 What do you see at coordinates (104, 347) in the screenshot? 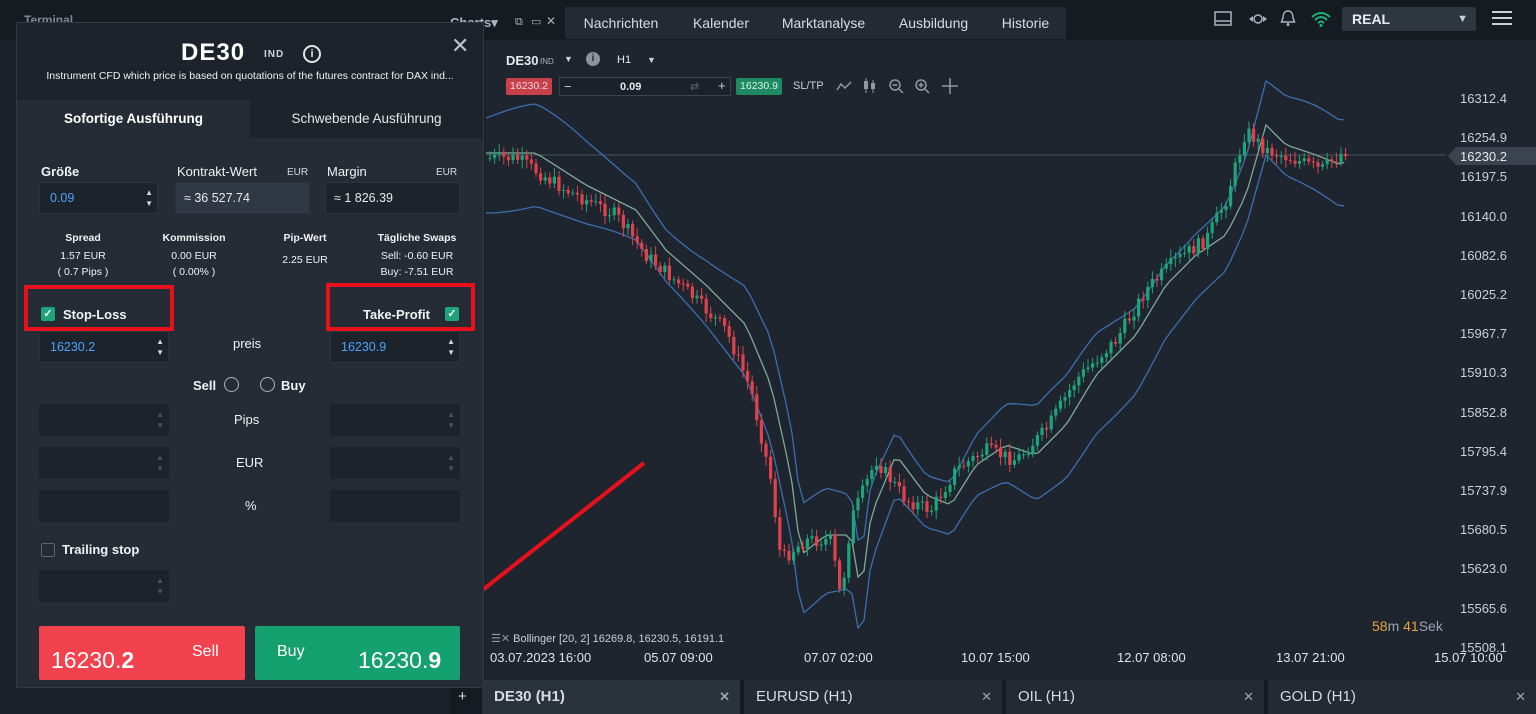
I see `stop-loss-price-input: 16230.2 ▲ ▼` at bounding box center [104, 347].